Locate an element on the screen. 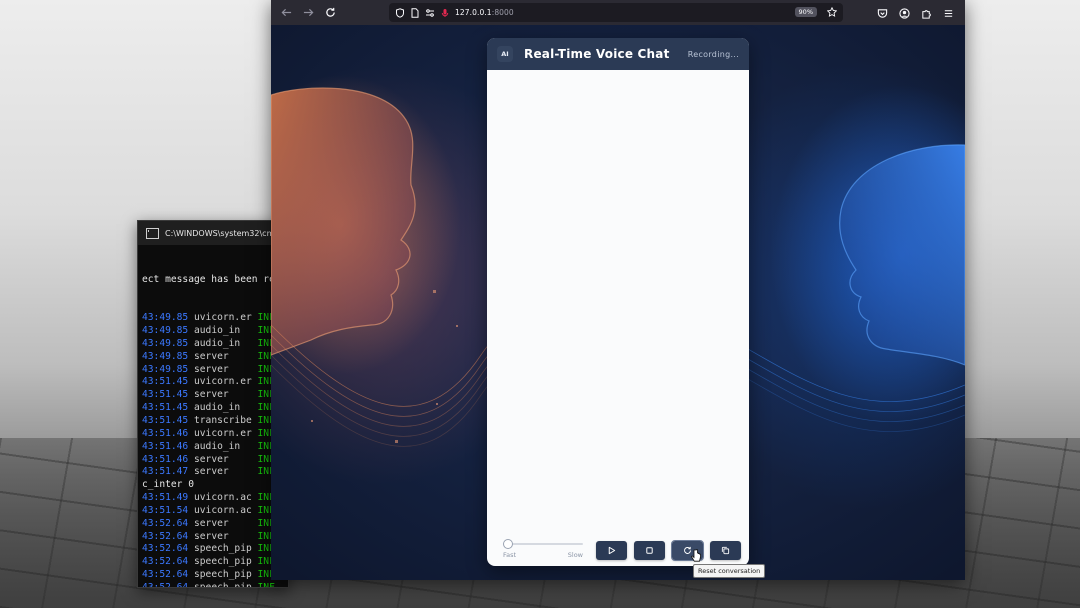 This screenshot has width=1080, height=608. log-level: INF is located at coordinates (266, 584).